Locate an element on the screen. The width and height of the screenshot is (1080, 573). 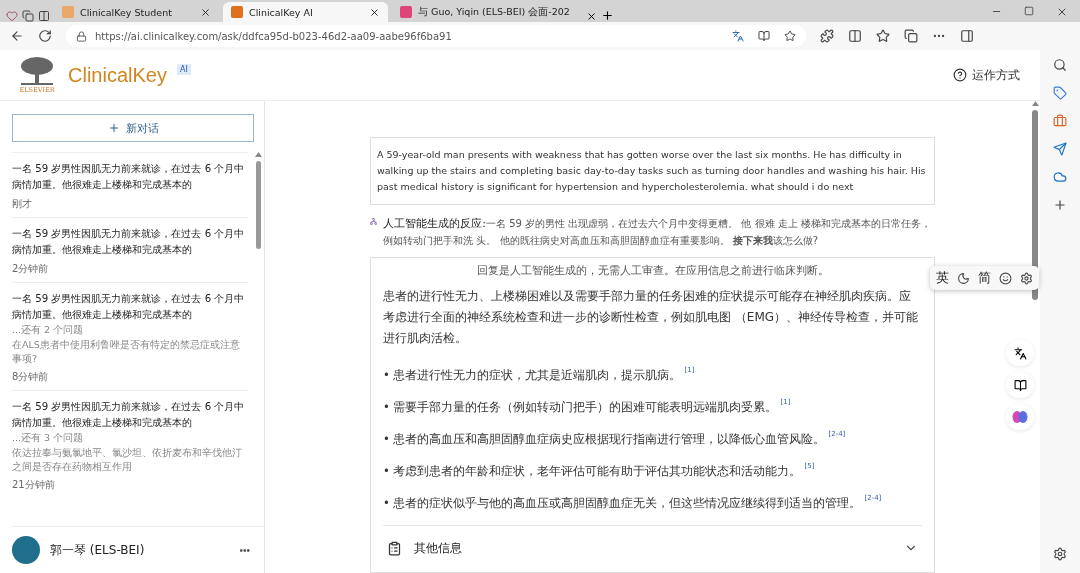
reader-button is located at coordinates (1020, 385).